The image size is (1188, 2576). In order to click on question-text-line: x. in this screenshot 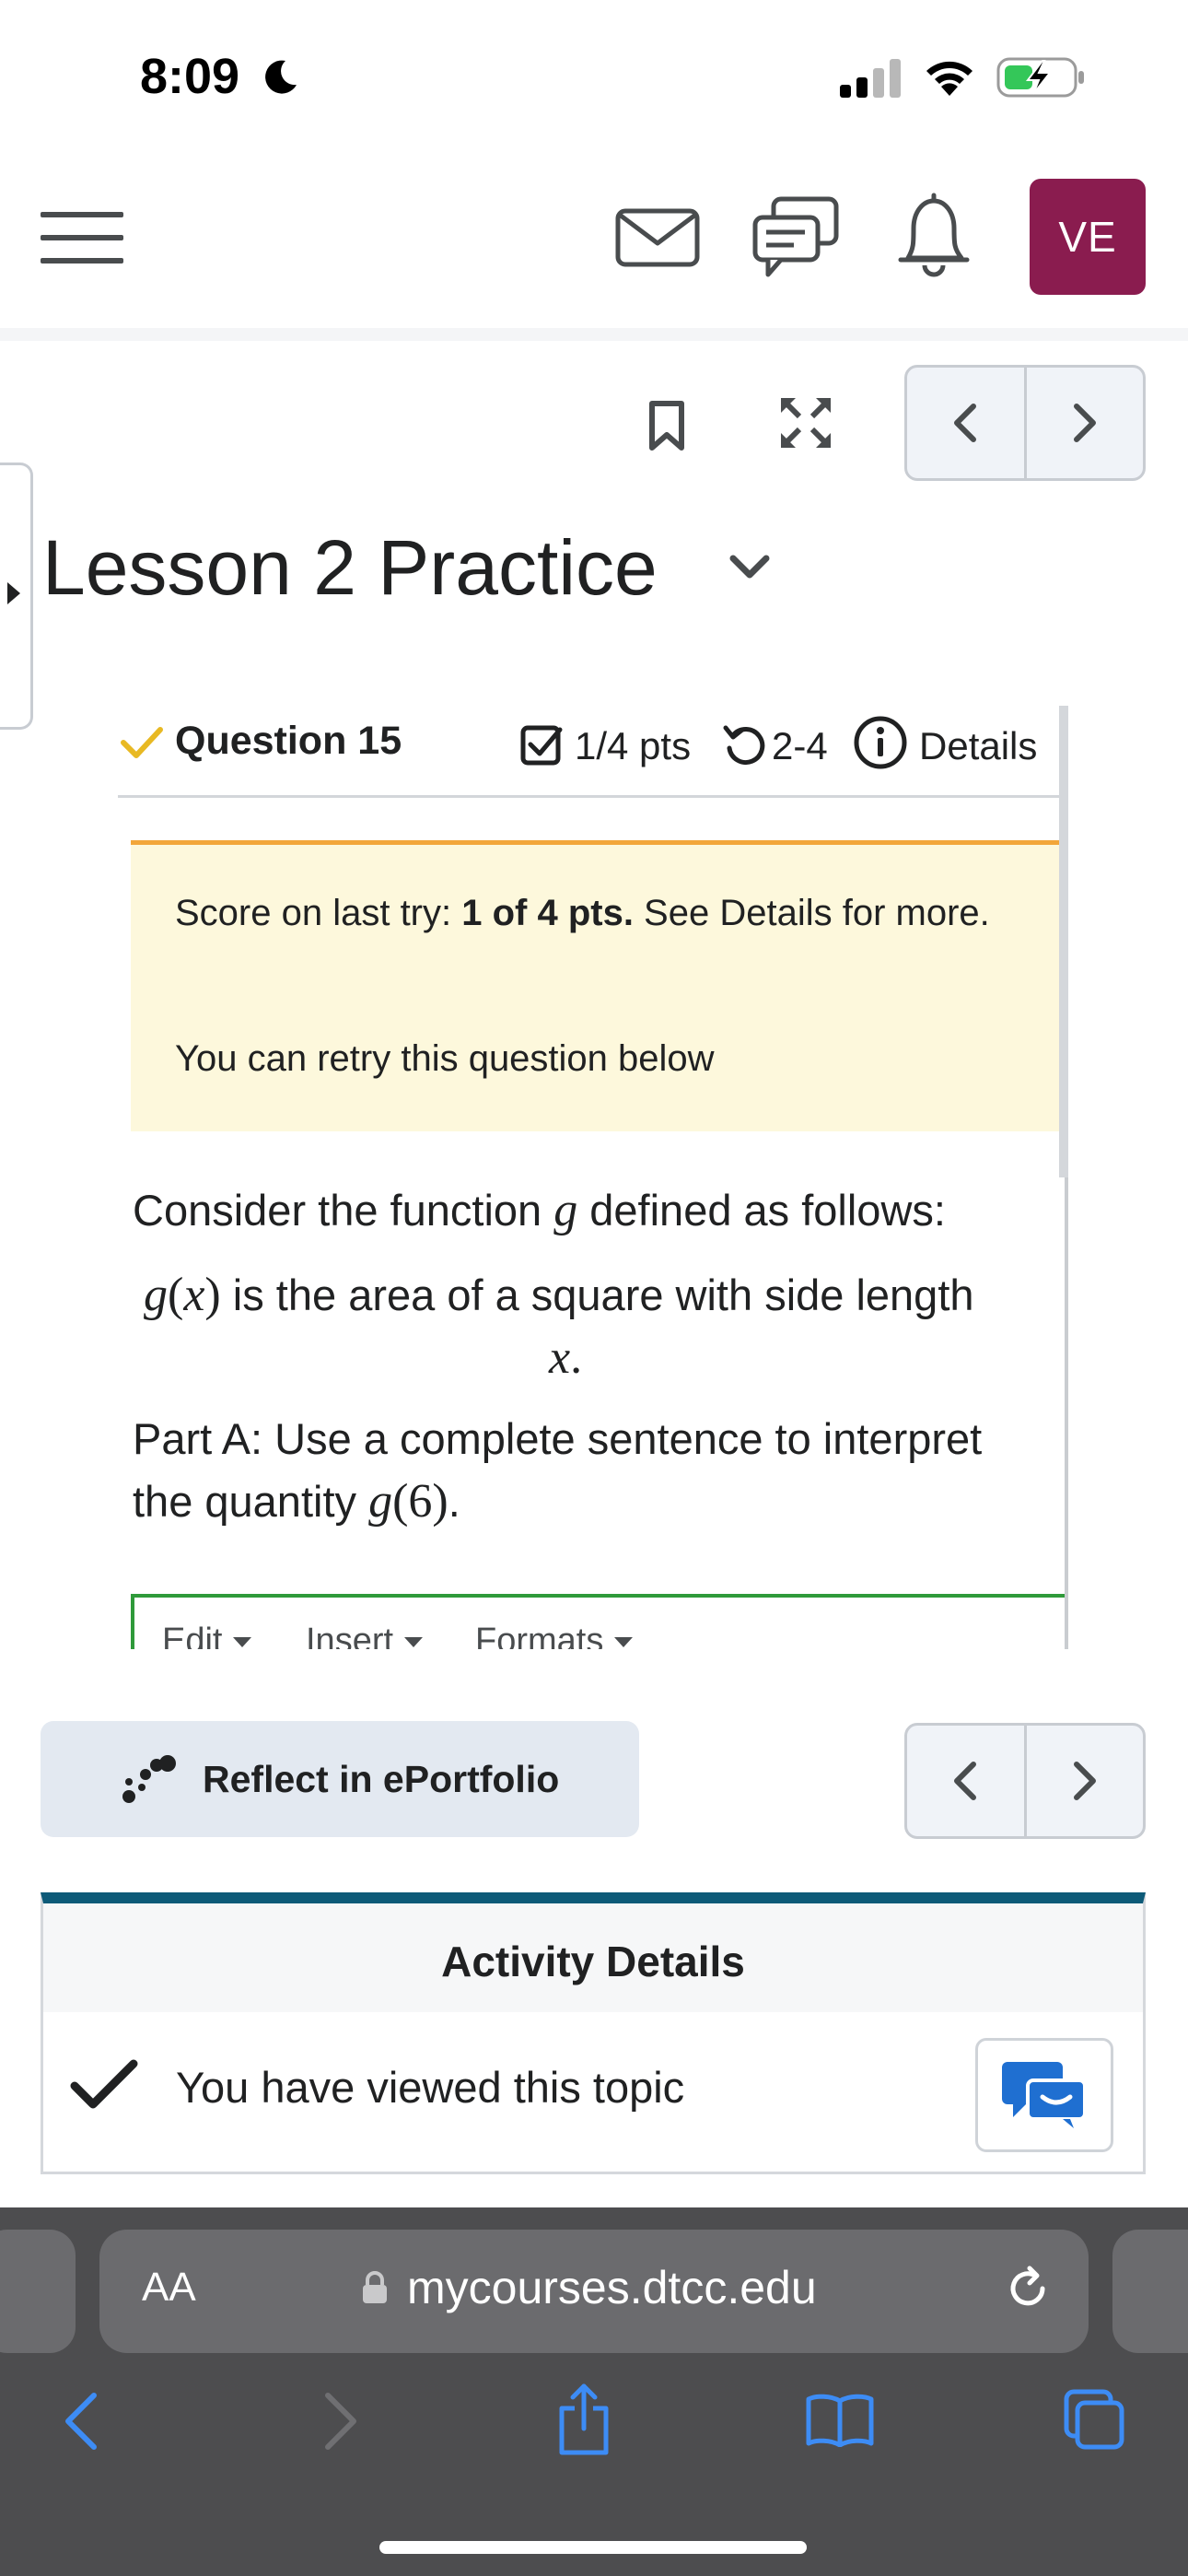, I will do `click(566, 1357)`.